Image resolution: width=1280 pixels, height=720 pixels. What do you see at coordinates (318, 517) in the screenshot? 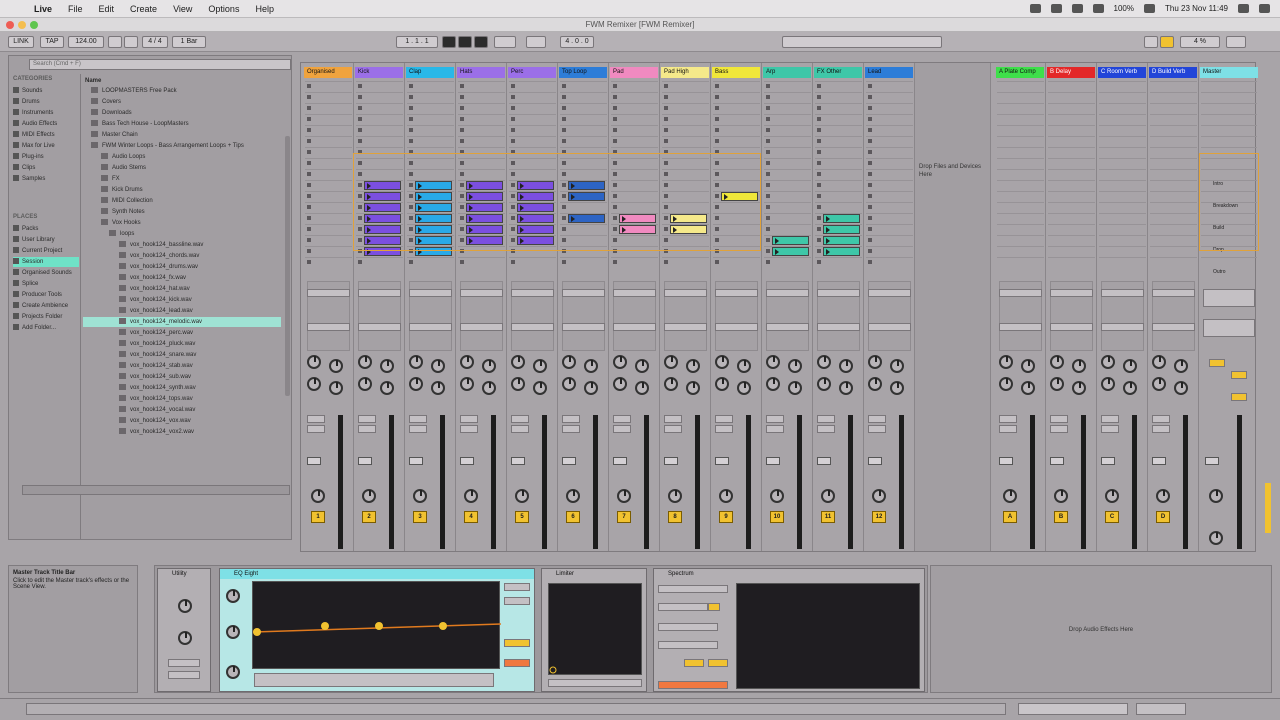
I see `track-activator-button: 1` at bounding box center [318, 517].